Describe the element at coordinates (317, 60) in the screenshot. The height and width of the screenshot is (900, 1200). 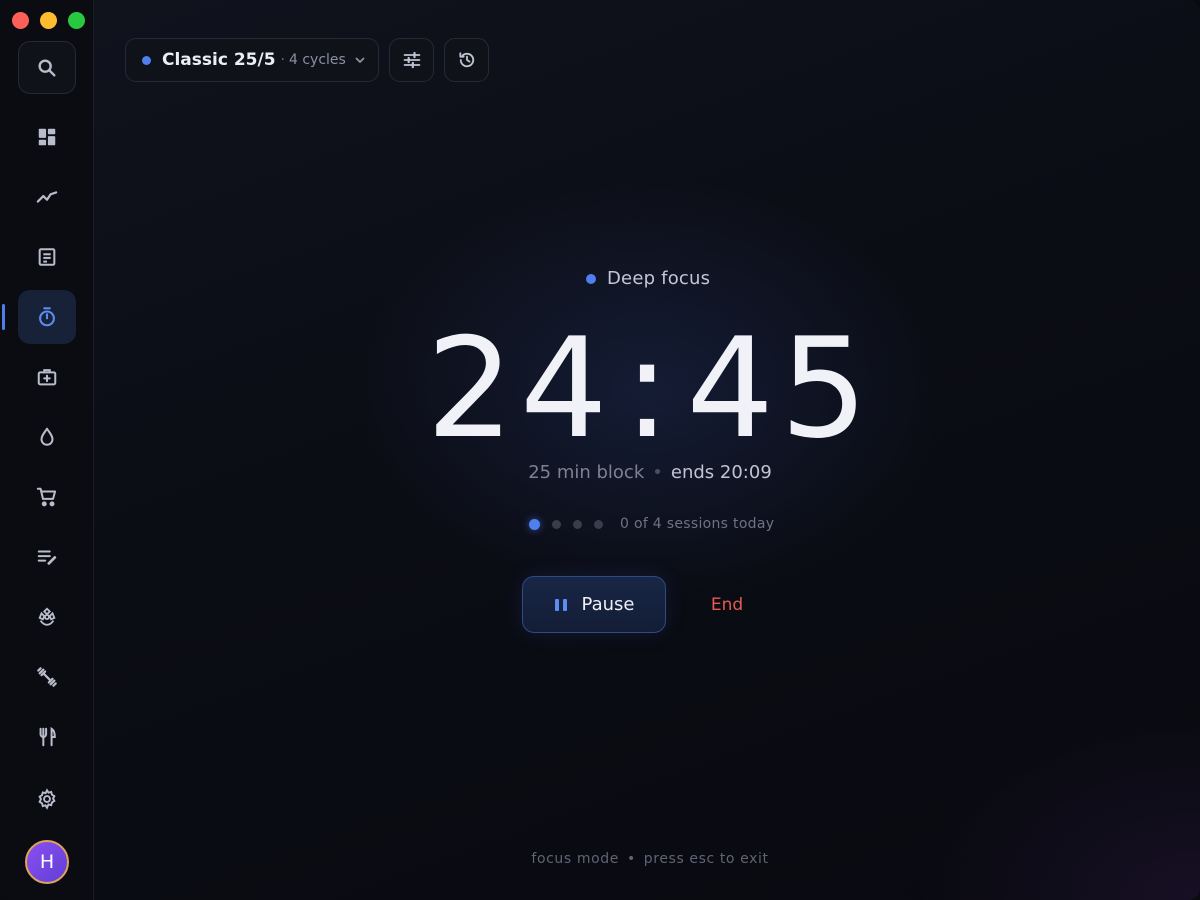
I see `preset-cycles: 4 cycles` at that location.